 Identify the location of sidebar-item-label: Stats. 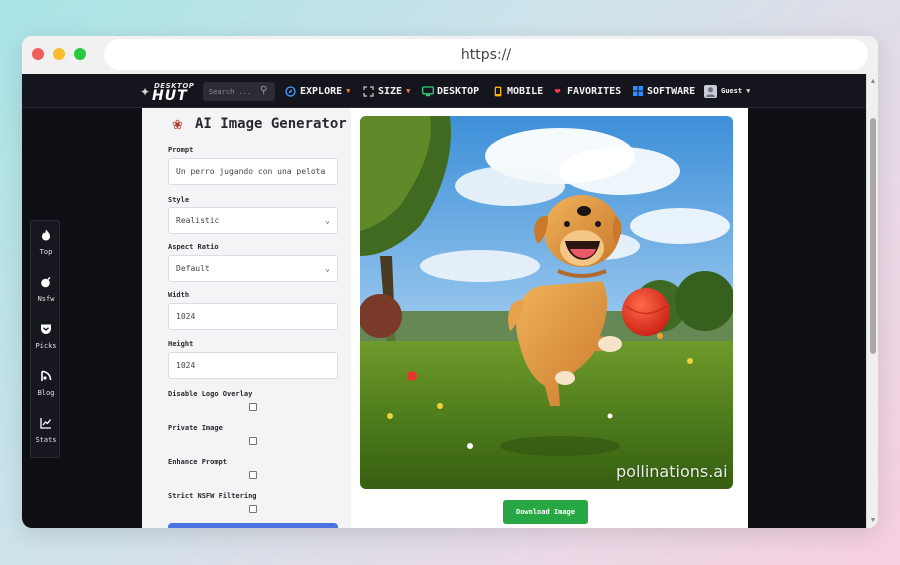
(46, 440).